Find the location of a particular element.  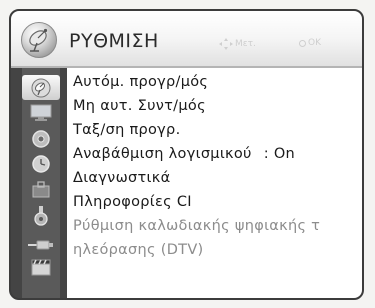

page-title: ΡΥΘΜΙΣΗ is located at coordinates (114, 41).